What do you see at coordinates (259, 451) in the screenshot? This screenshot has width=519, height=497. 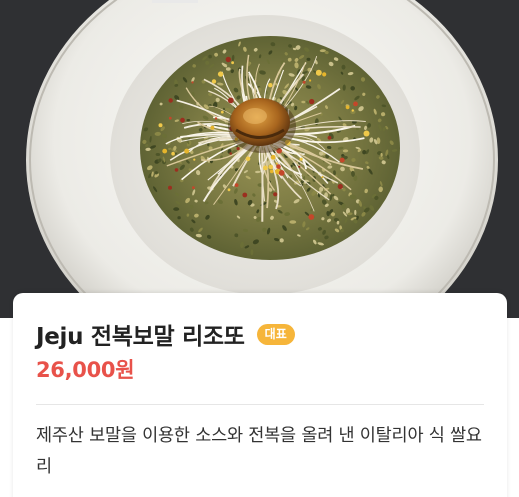 I see `dish-description: 제주산 보말을 이용한 소스와 전복을 올려 낸 이탈리아 식 쌀요리` at bounding box center [259, 451].